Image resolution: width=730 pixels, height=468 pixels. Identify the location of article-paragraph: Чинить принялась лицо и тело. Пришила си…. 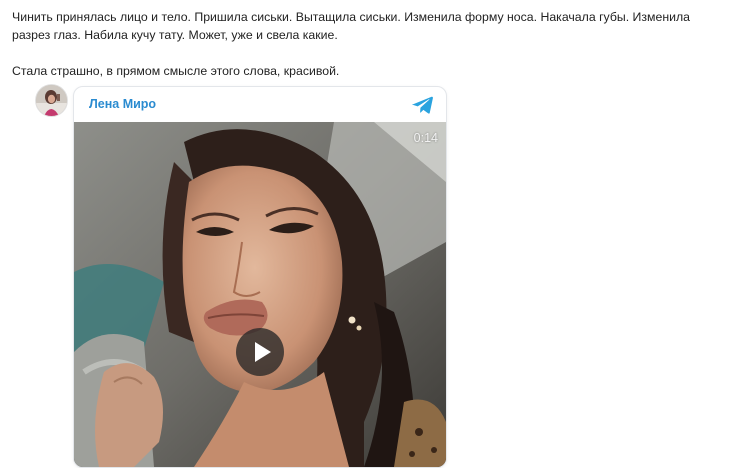
(351, 26).